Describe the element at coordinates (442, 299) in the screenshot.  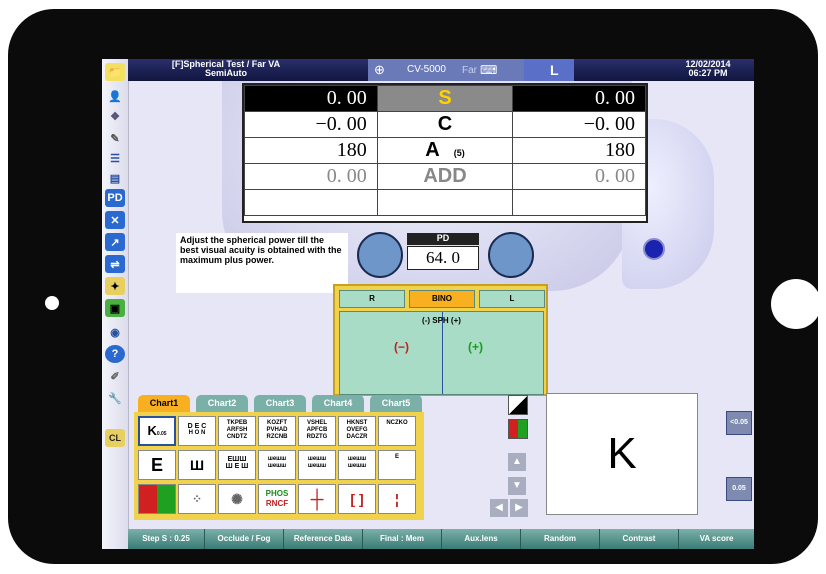
I see `tab-bino: BINO` at that location.